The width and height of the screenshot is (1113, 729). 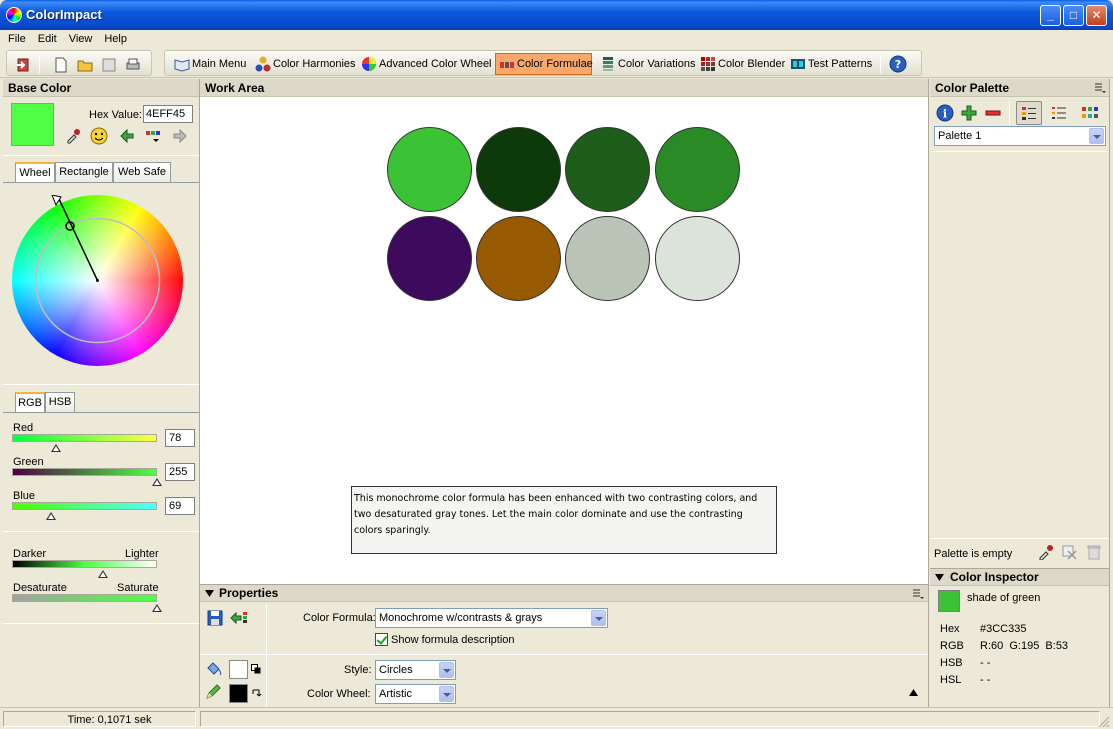 I want to click on green-value: 255, so click(x=180, y=472).